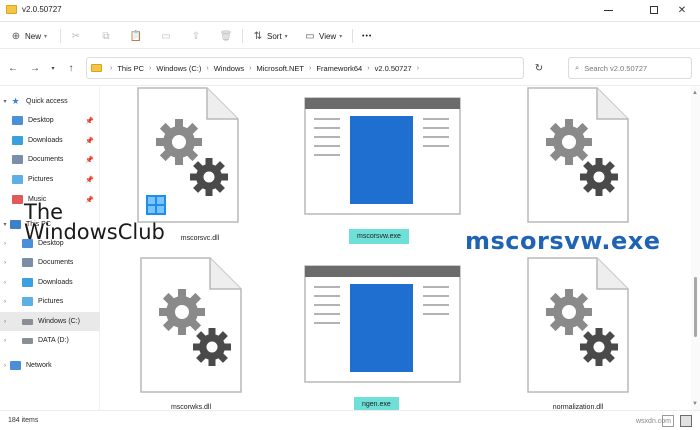  What do you see at coordinates (350, 420) in the screenshot?
I see `status-bar: 184 items` at bounding box center [350, 420].